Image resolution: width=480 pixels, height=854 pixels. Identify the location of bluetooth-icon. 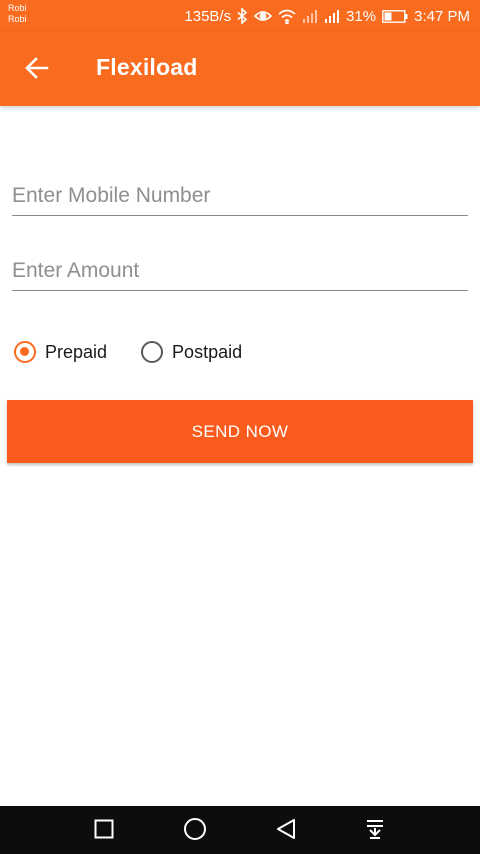
(242, 16).